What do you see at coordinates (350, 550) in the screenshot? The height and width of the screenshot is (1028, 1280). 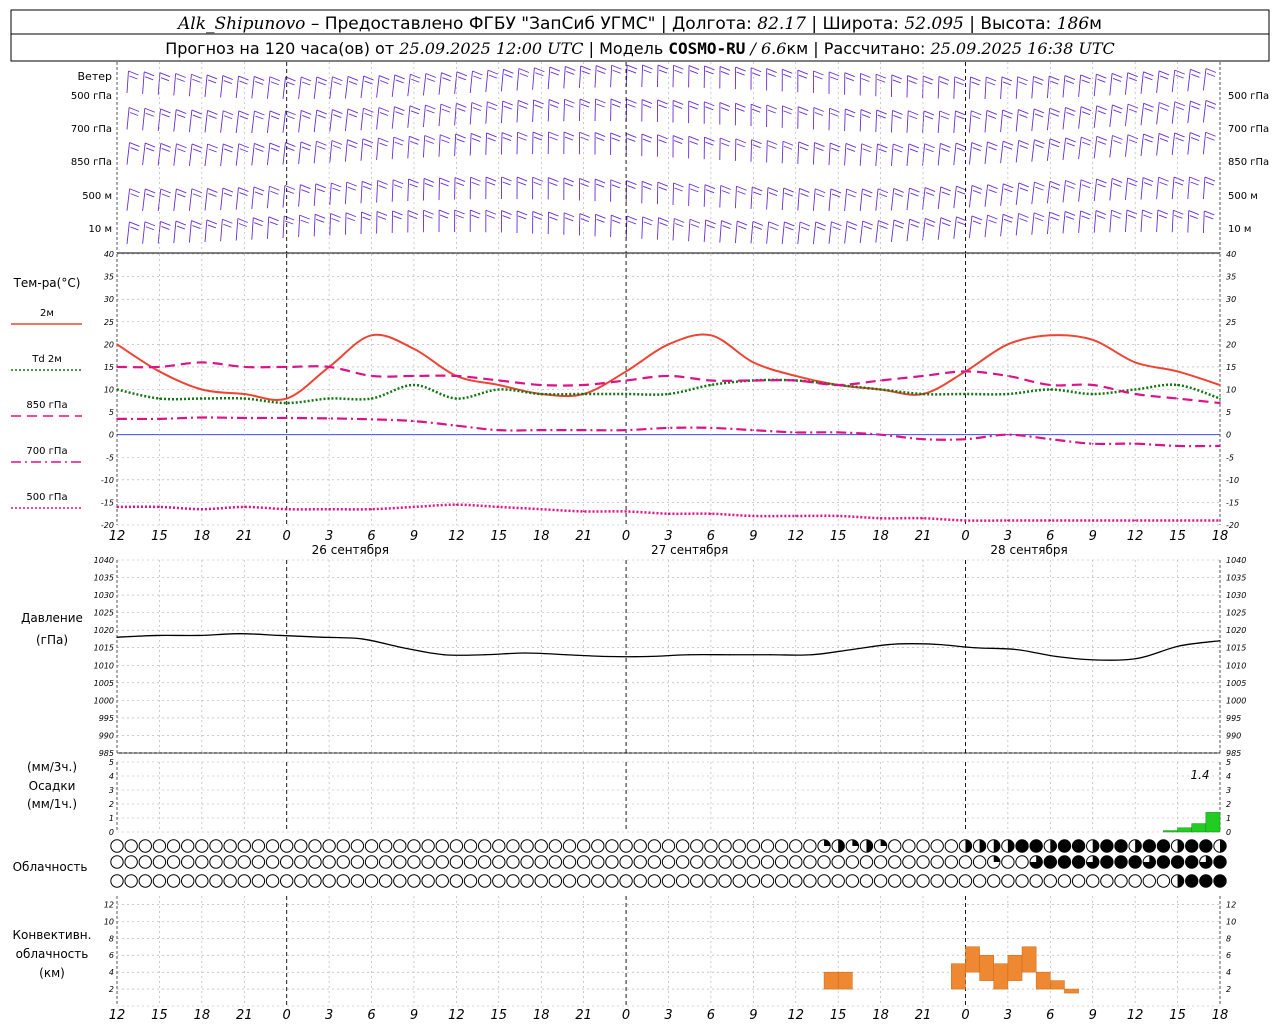 I see `day-label: 26 сентября` at bounding box center [350, 550].